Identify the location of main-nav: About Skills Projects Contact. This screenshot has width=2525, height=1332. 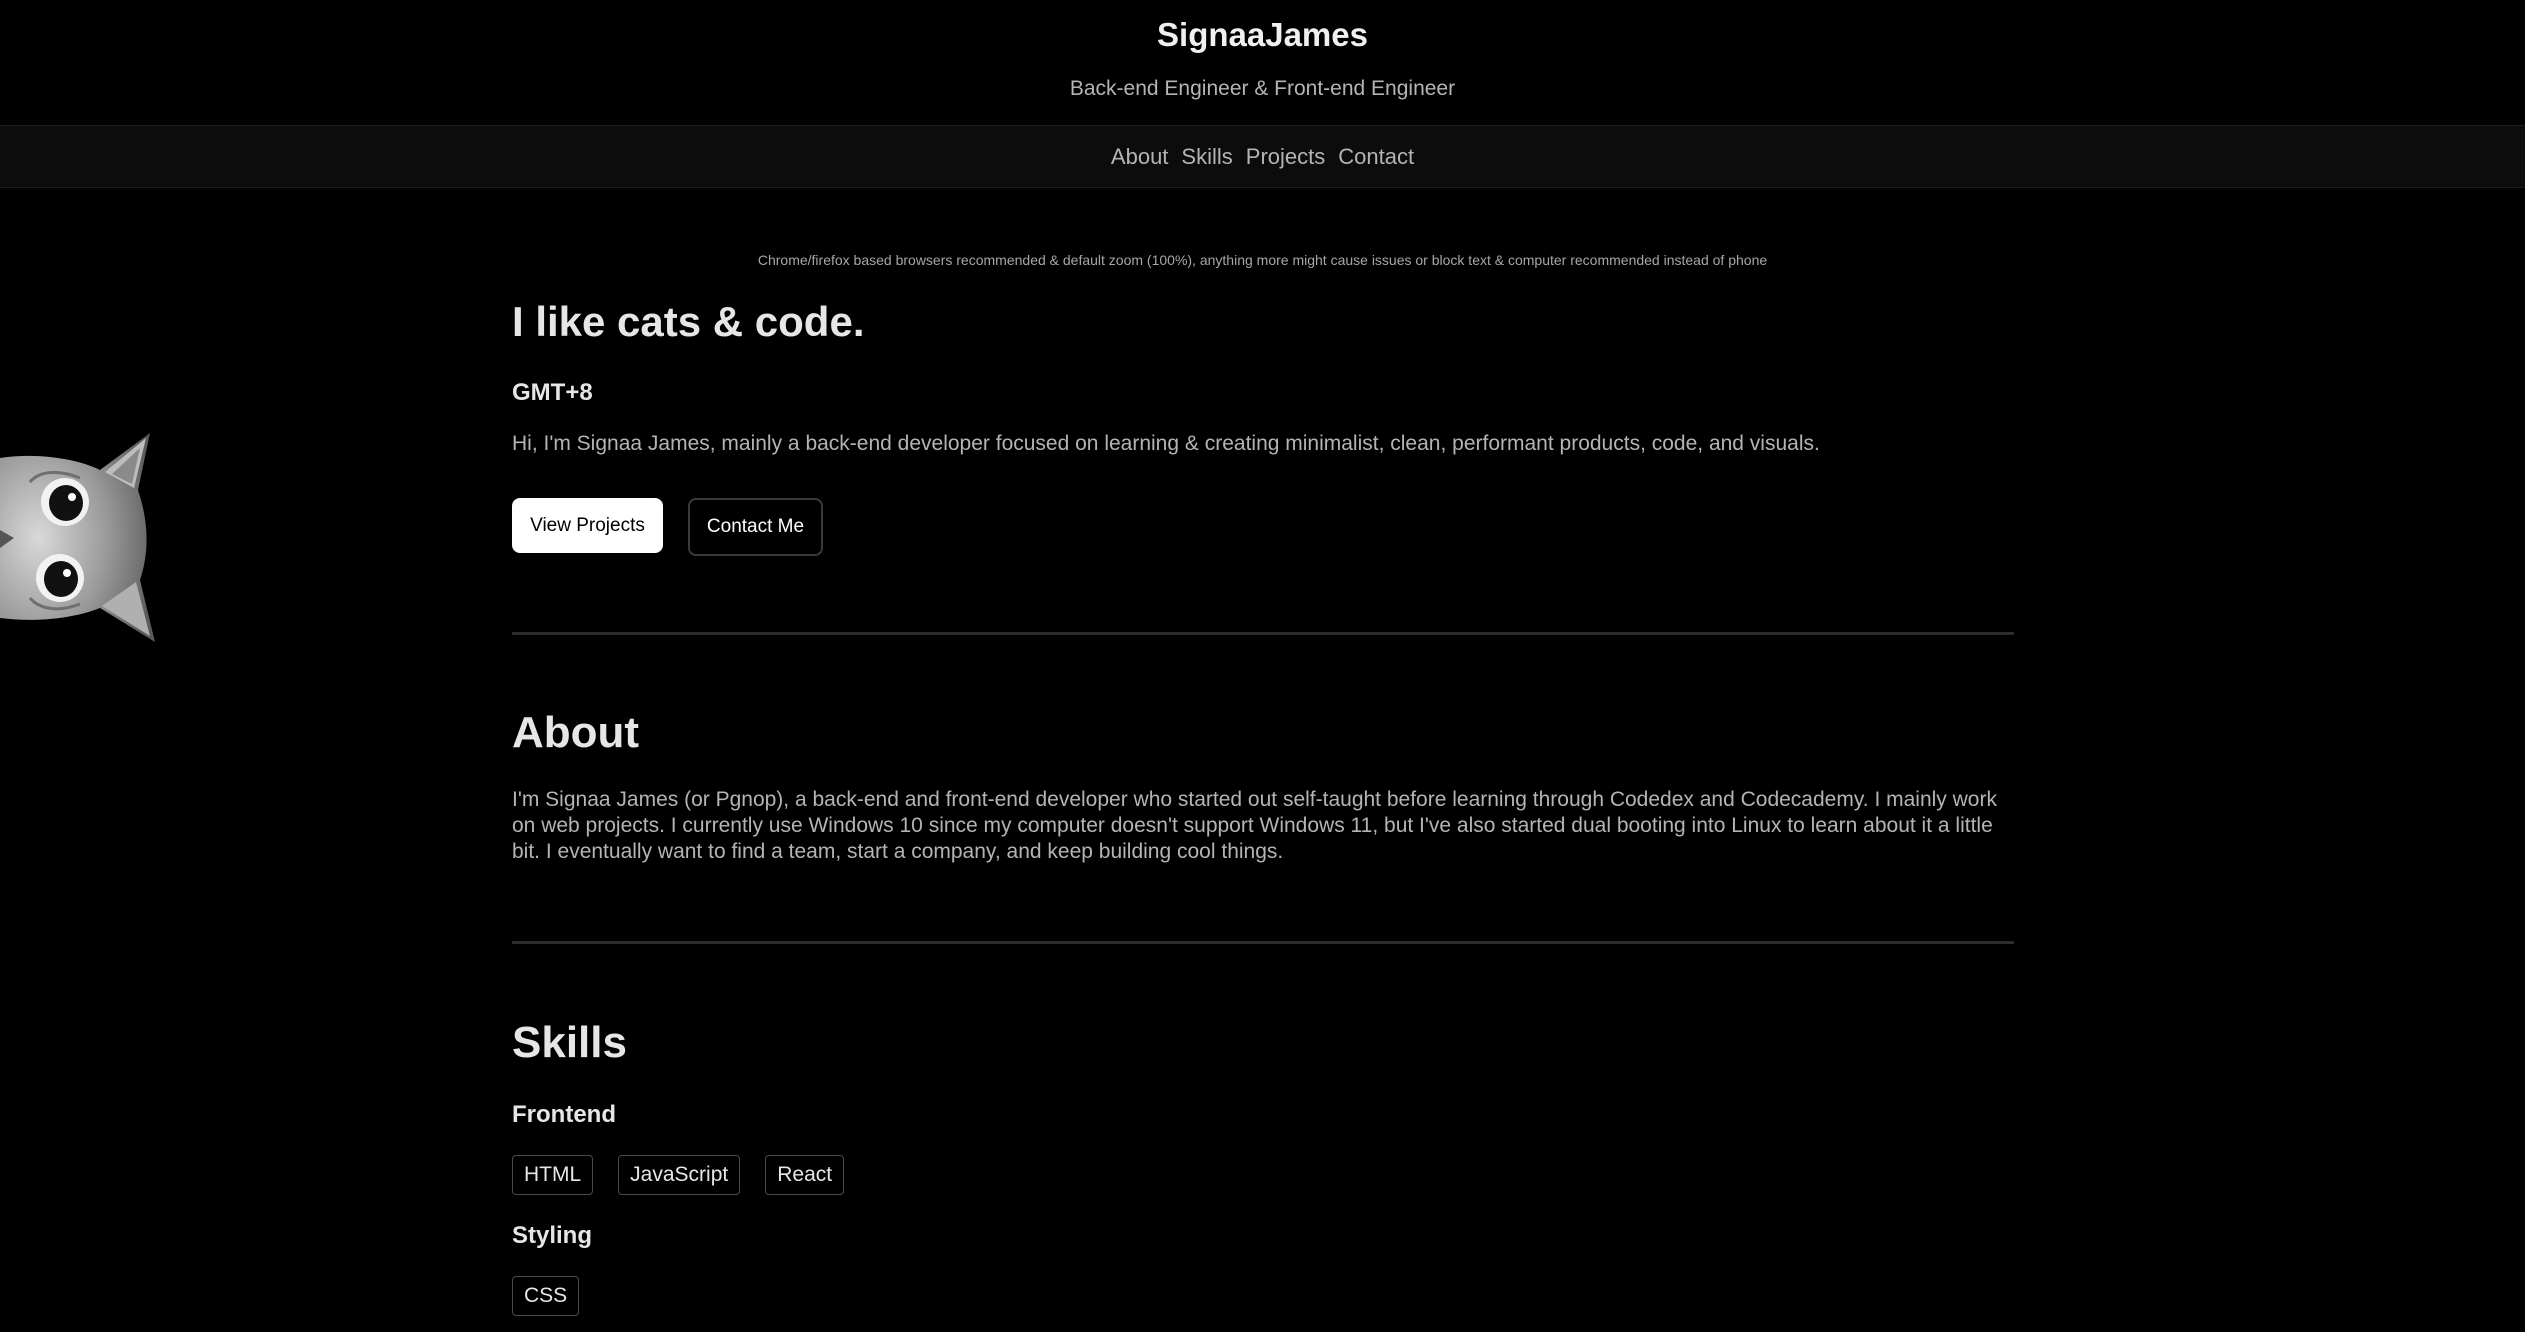
(1262, 156).